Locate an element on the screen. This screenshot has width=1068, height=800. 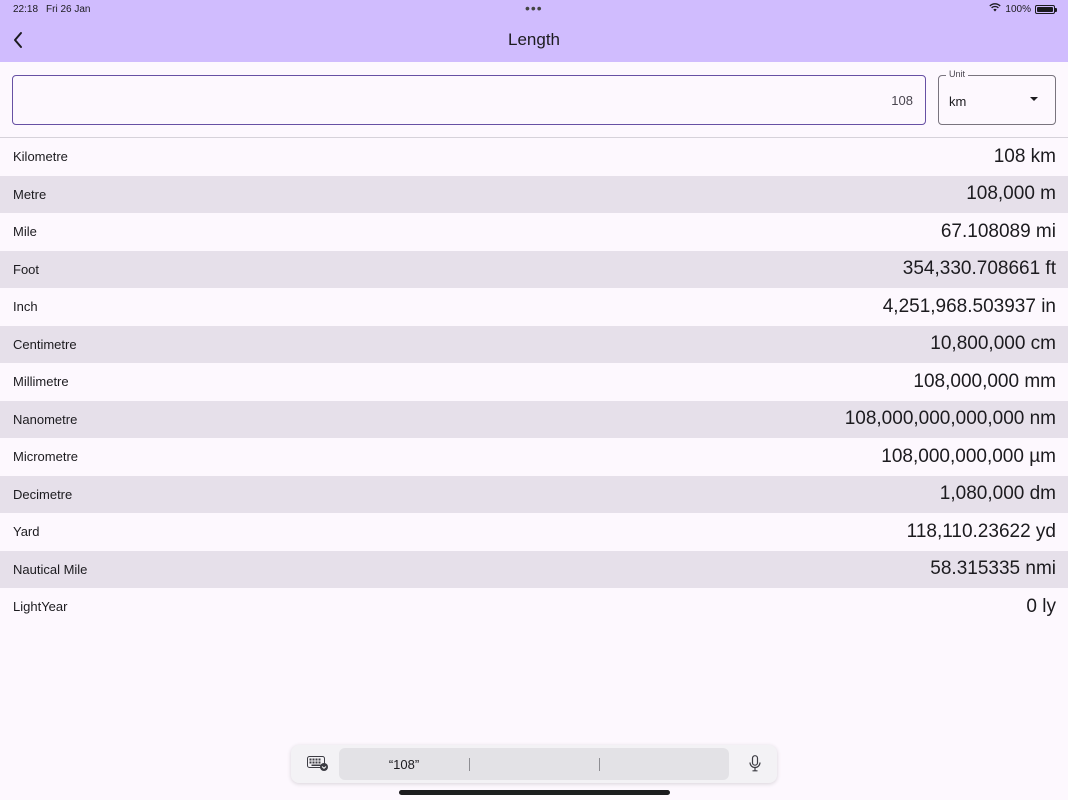
unit-value: 1,080,000 dm is located at coordinates (997, 494).